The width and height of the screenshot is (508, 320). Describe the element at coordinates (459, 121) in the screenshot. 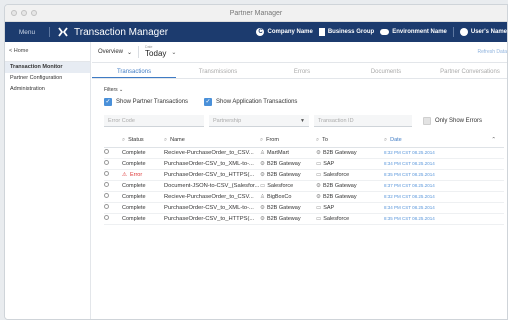

I see `only-errors-label: Only Show Errors` at that location.